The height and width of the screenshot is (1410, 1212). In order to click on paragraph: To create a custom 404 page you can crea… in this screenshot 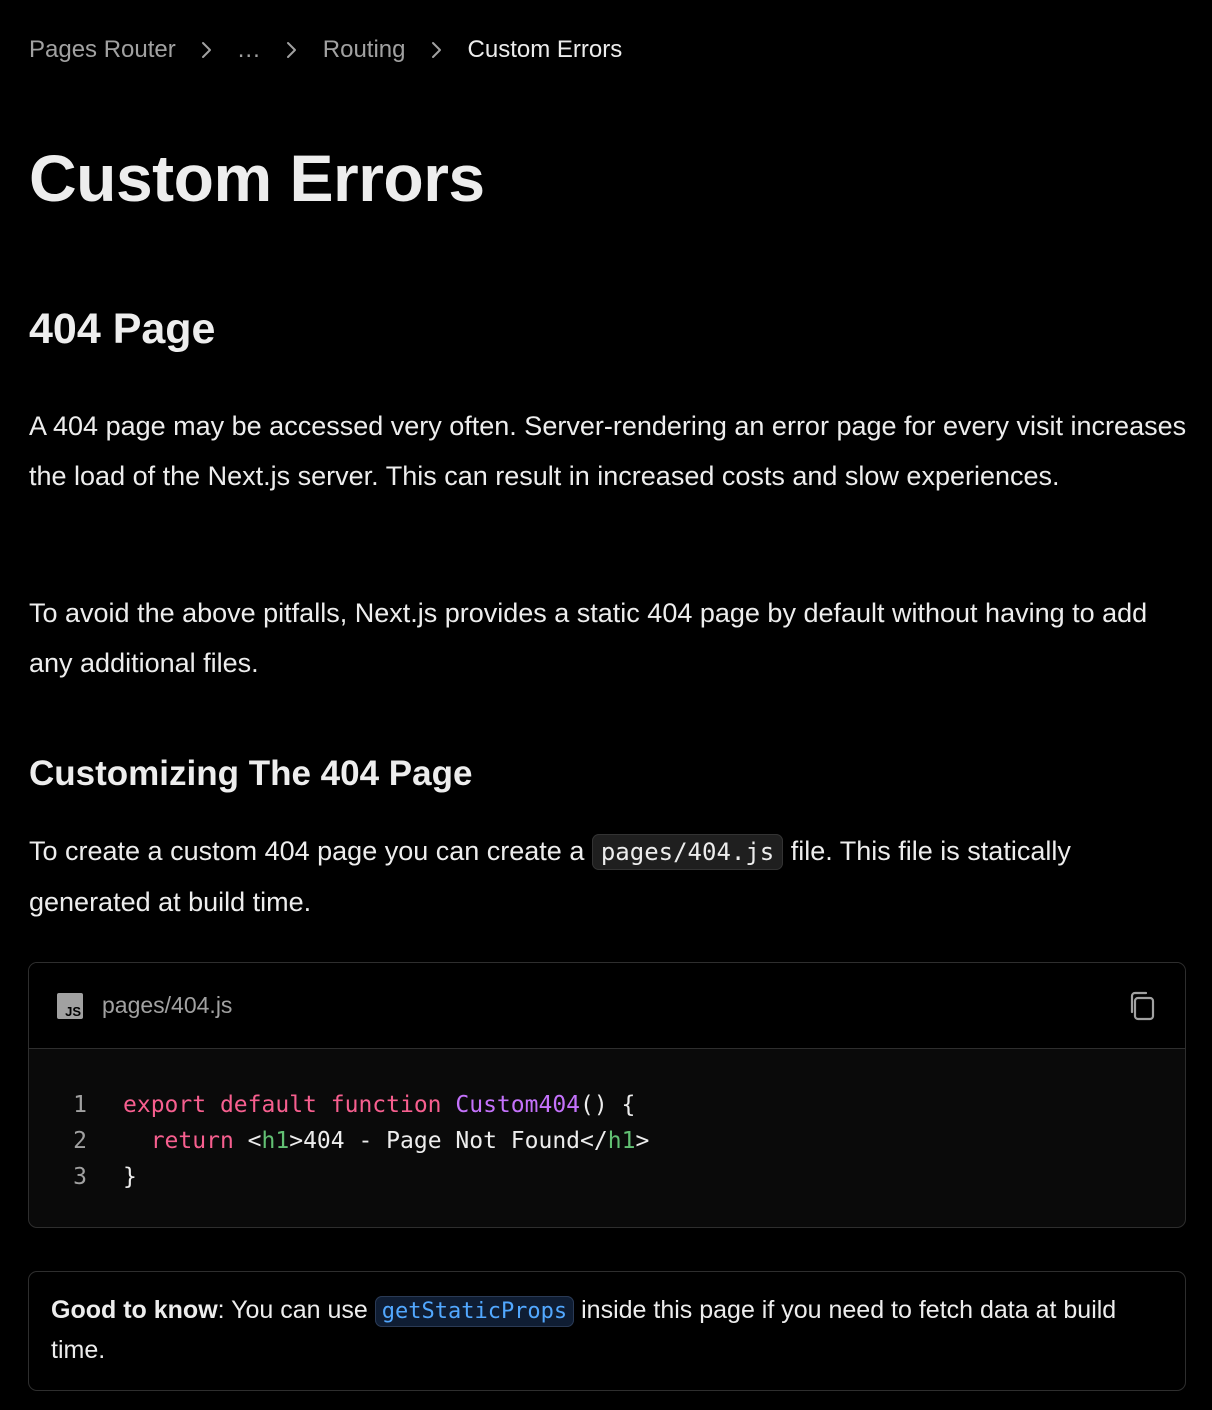, I will do `click(609, 876)`.